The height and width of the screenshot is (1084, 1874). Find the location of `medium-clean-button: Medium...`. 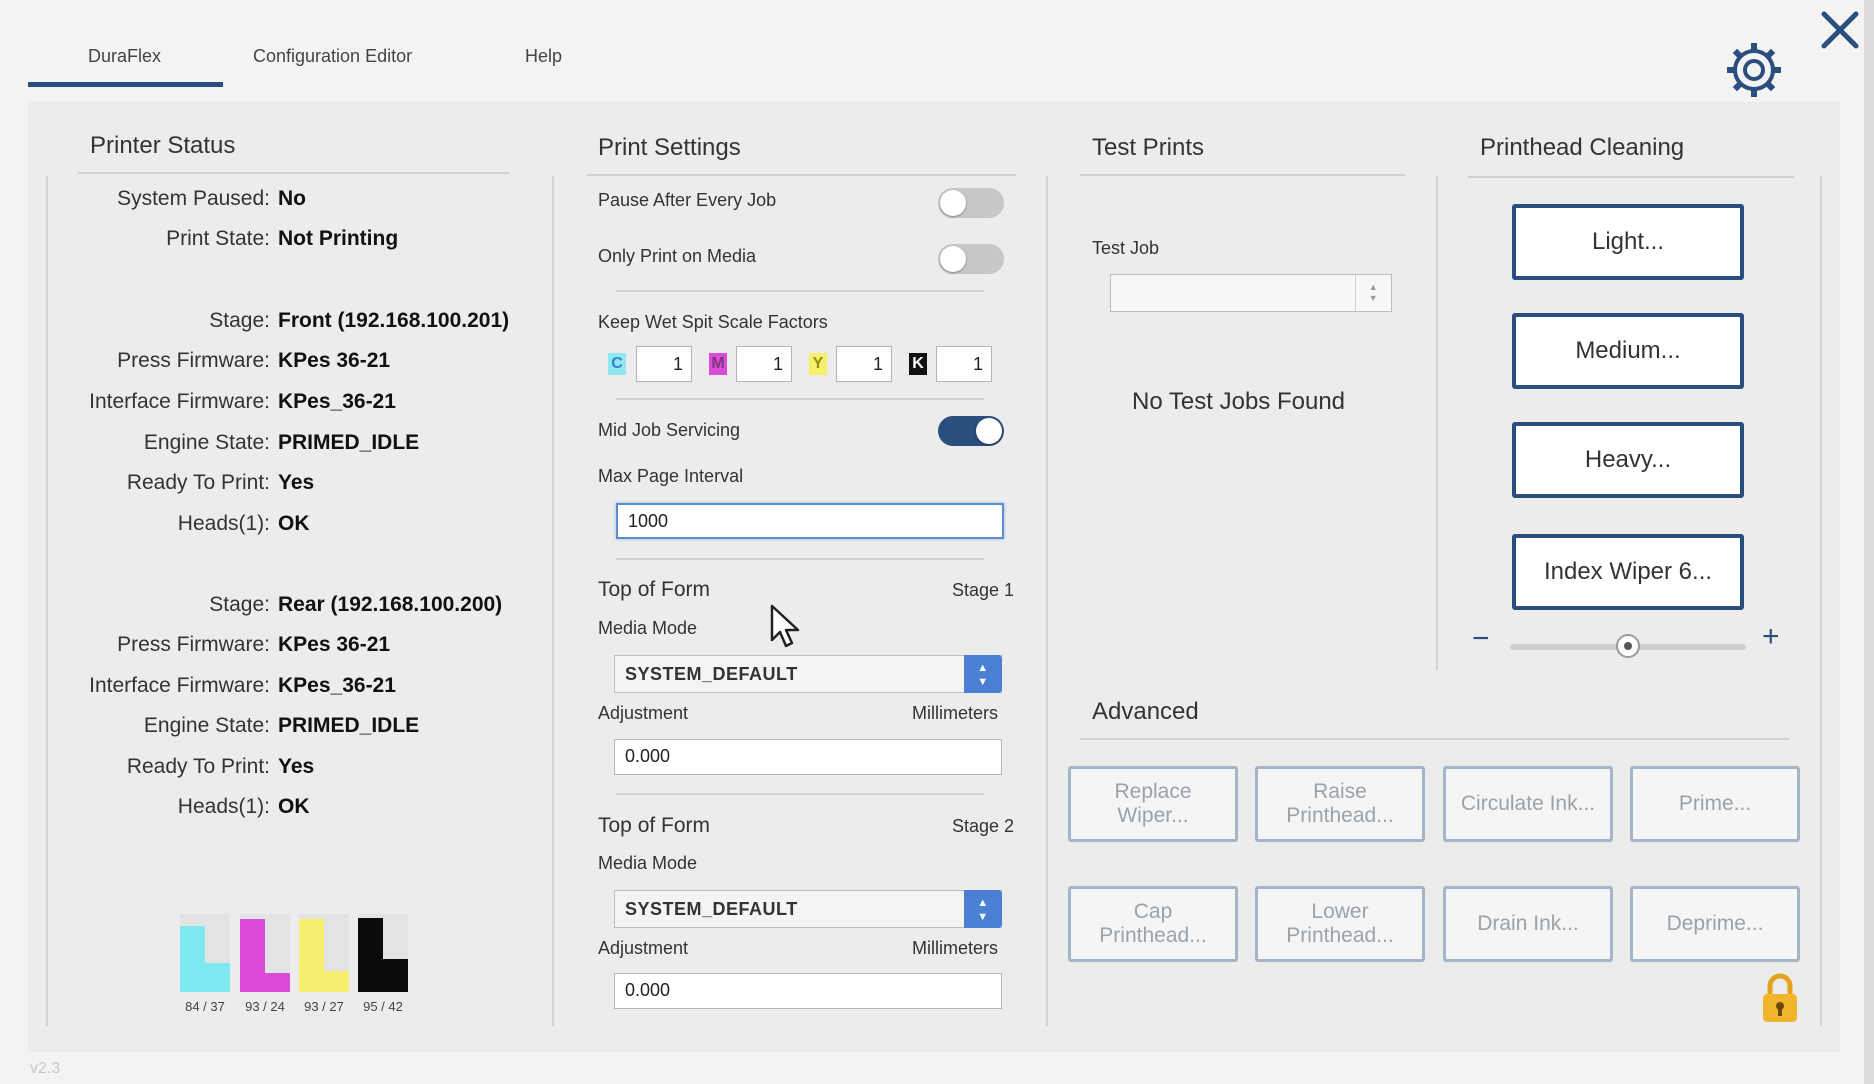

medium-clean-button: Medium... is located at coordinates (1628, 351).